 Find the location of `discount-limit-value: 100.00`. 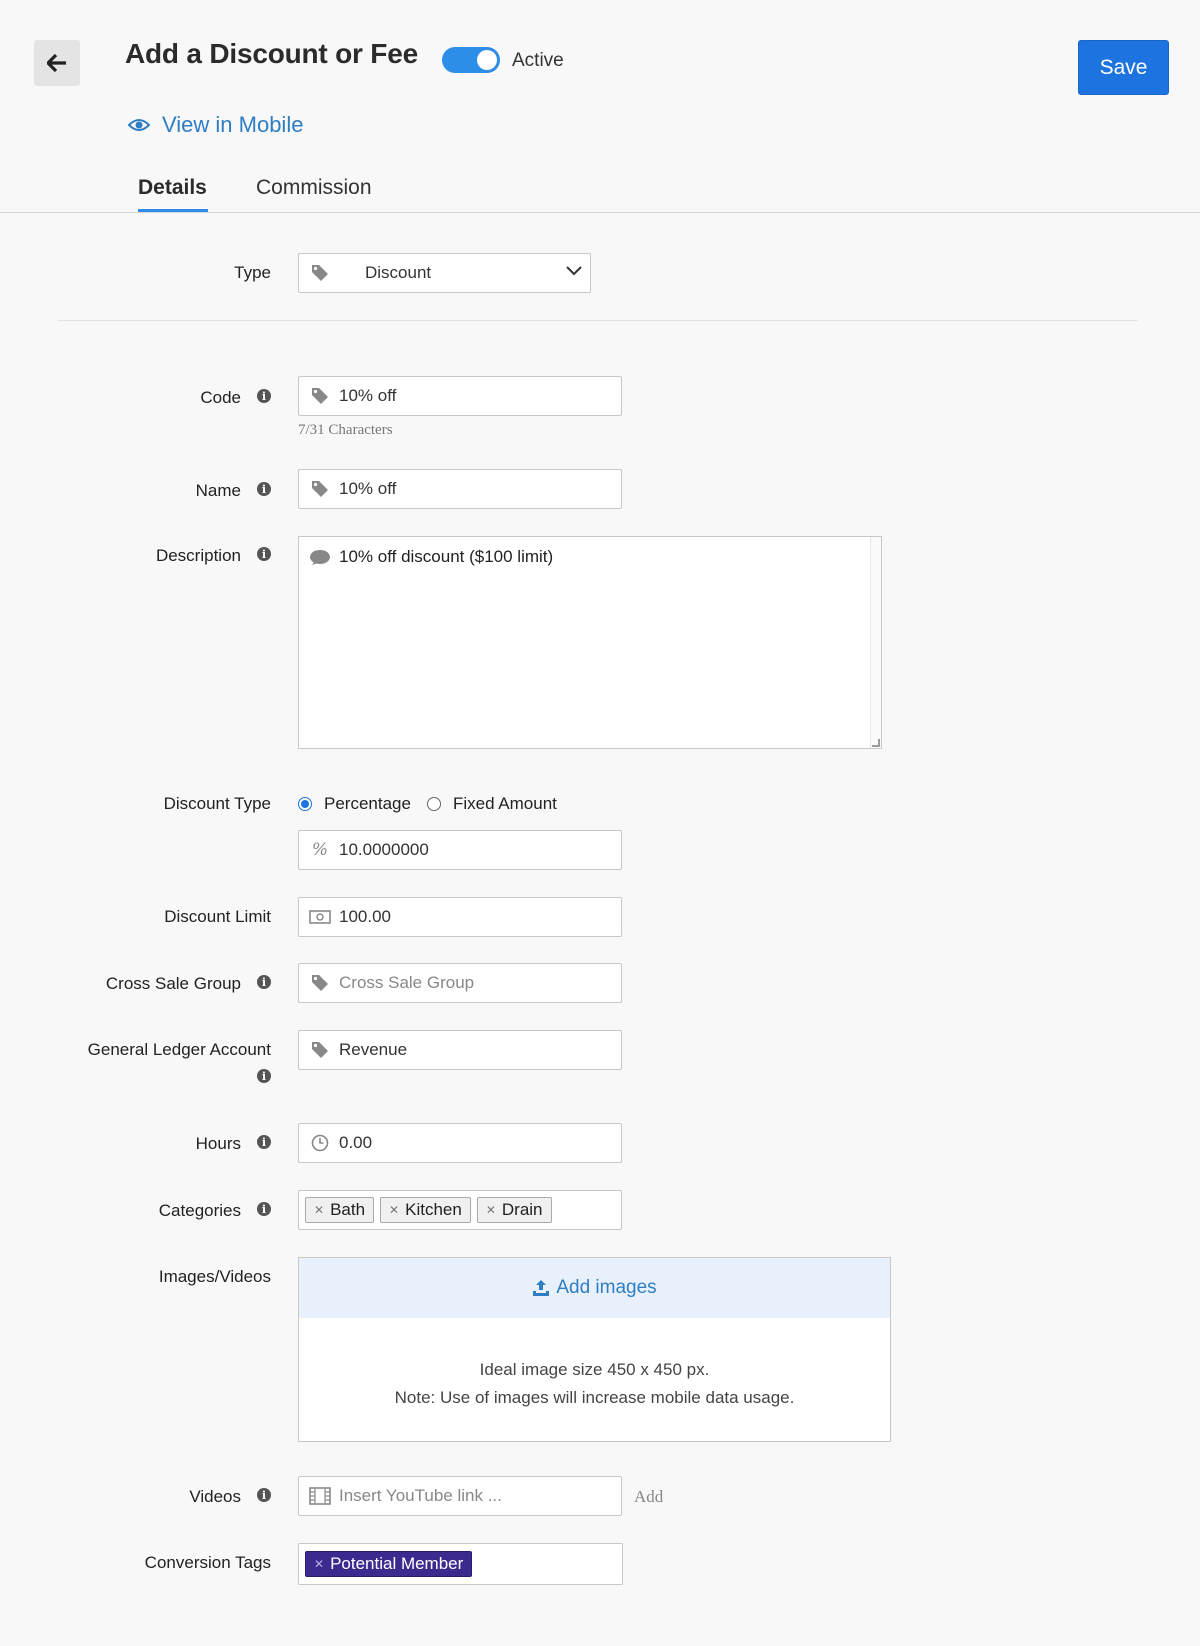

discount-limit-value: 100.00 is located at coordinates (365, 916).